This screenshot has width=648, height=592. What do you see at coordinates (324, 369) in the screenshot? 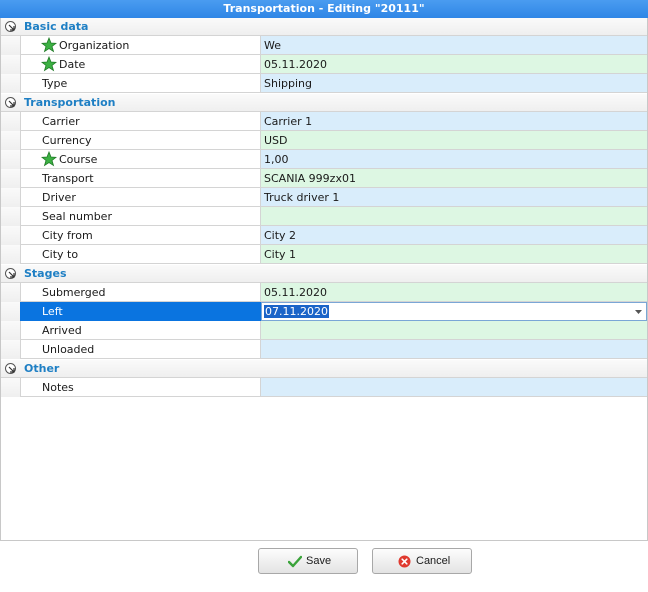
I see `category-other: Other` at bounding box center [324, 369].